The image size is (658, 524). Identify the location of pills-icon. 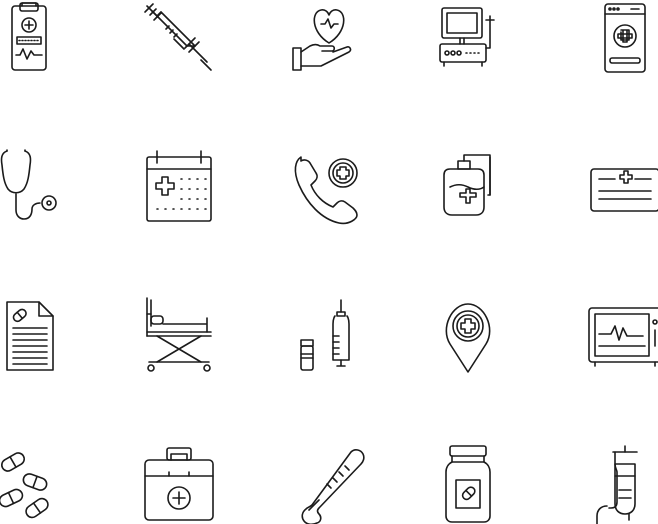
(34, 484).